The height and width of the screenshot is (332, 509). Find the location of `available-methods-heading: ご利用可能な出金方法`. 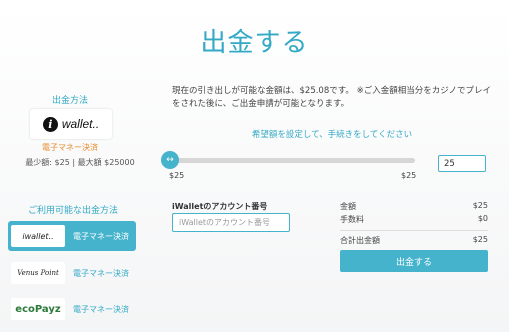

available-methods-heading: ご利用可能な出金方法 is located at coordinates (72, 211).